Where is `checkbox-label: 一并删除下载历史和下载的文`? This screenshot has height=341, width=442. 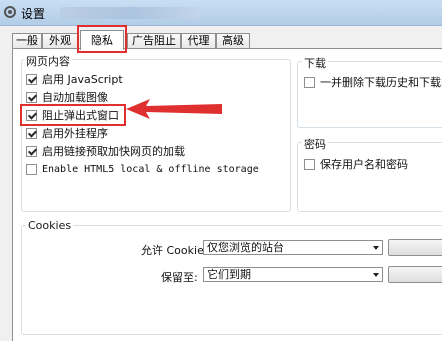
checkbox-label: 一并删除下载历史和下载的文 is located at coordinates (381, 82).